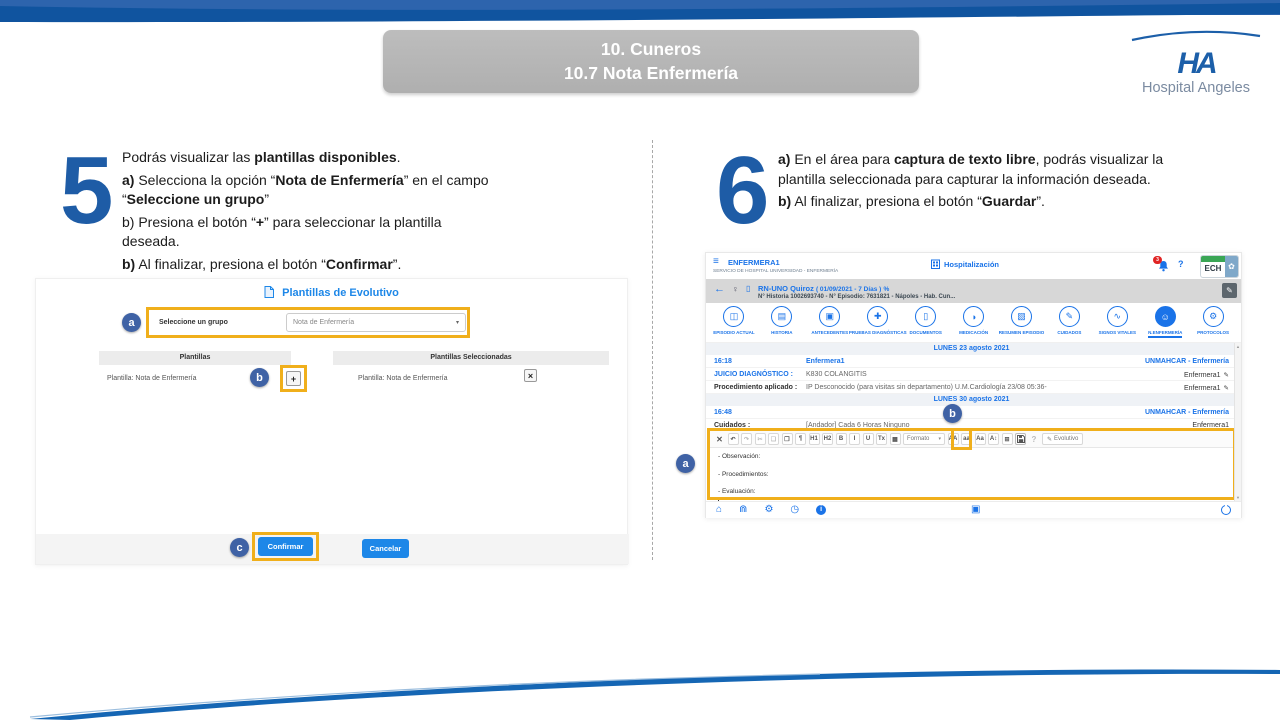 Image resolution: width=1280 pixels, height=720 pixels. What do you see at coordinates (530, 375) in the screenshot?
I see `remove-template-button: ×` at bounding box center [530, 375].